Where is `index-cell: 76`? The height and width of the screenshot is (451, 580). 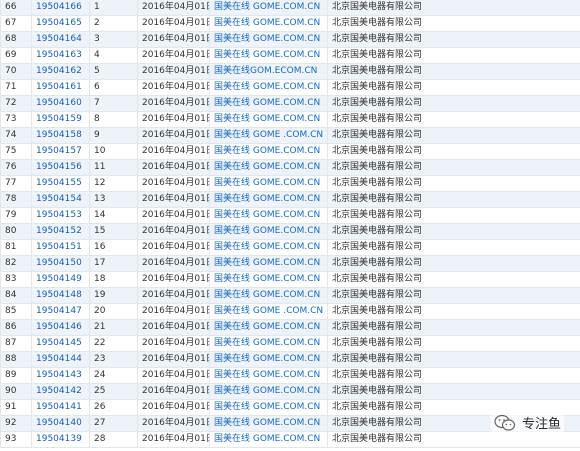
index-cell: 76 is located at coordinates (16, 167).